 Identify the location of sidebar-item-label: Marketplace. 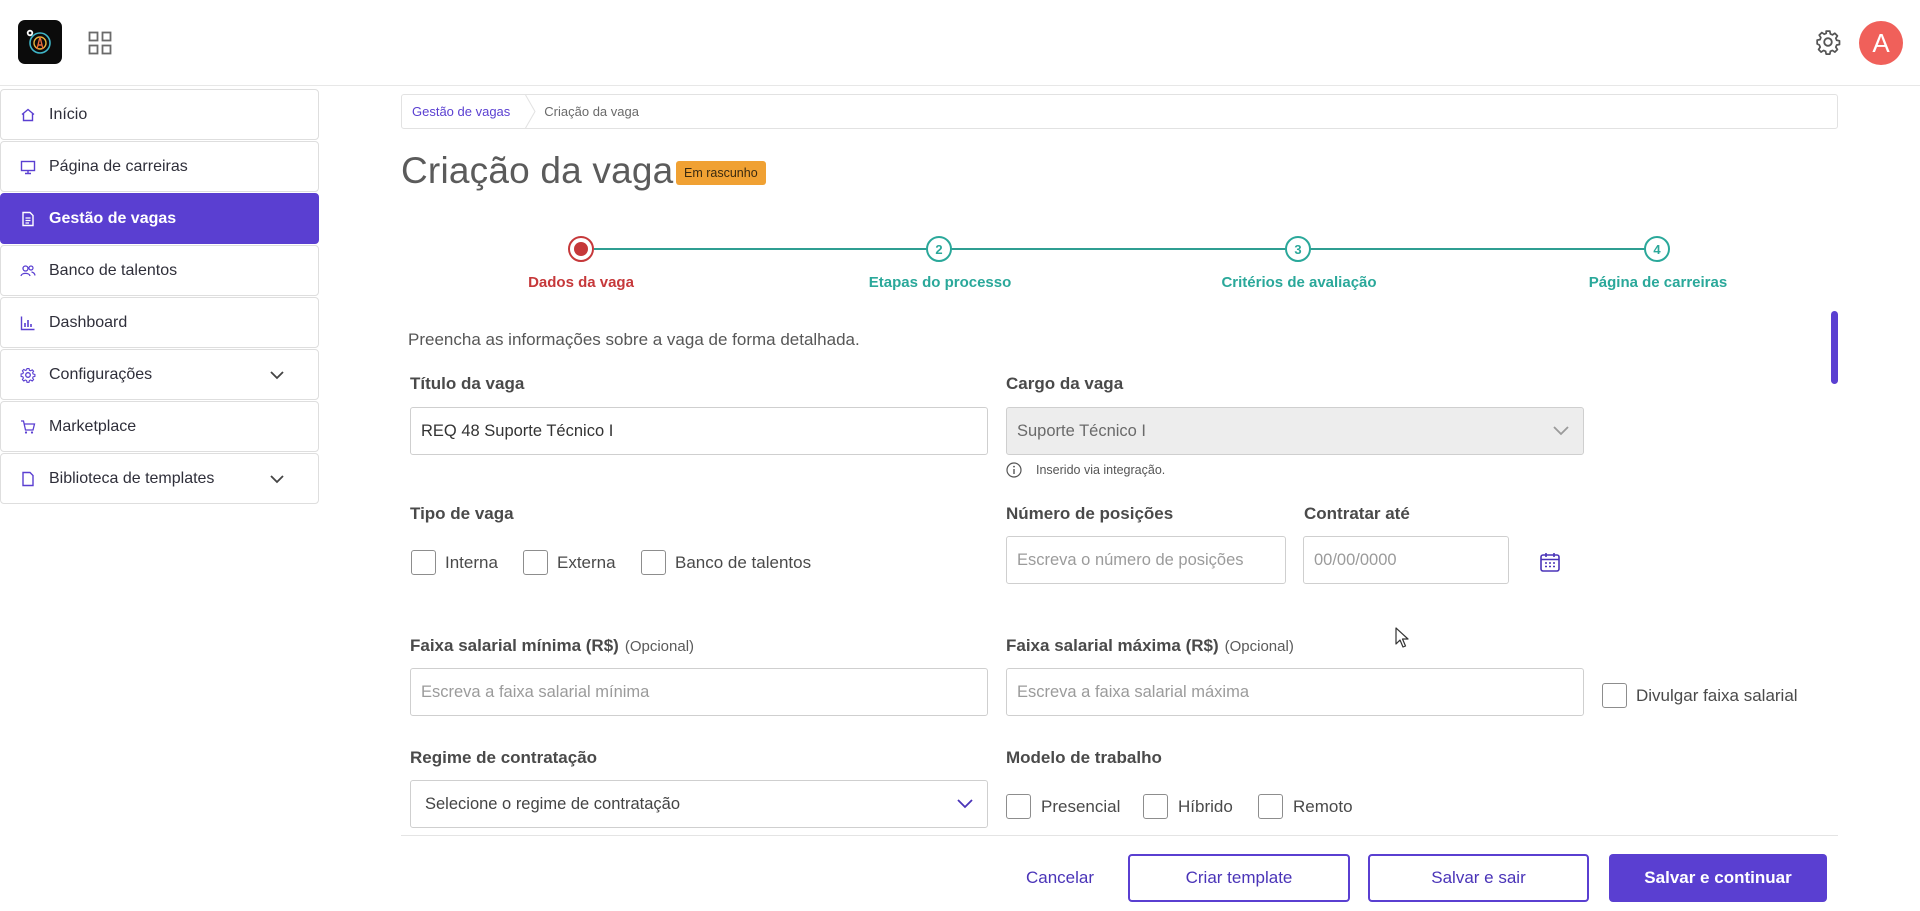
(93, 426).